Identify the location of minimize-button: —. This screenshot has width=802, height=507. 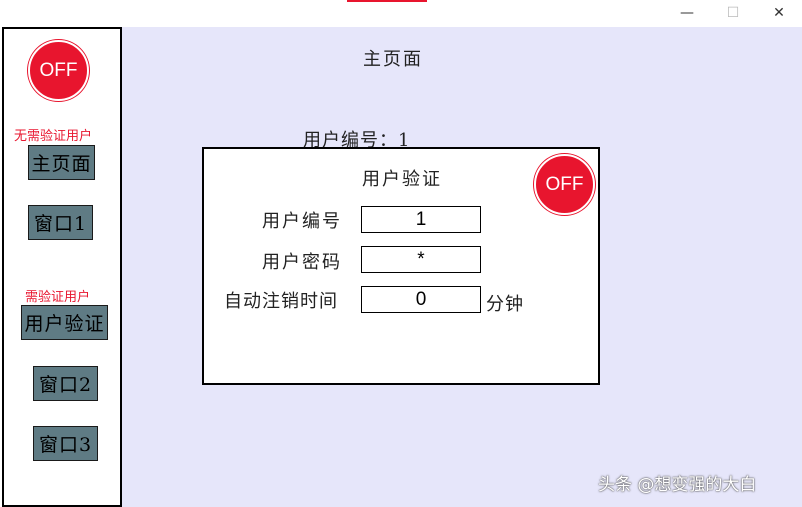
(687, 13).